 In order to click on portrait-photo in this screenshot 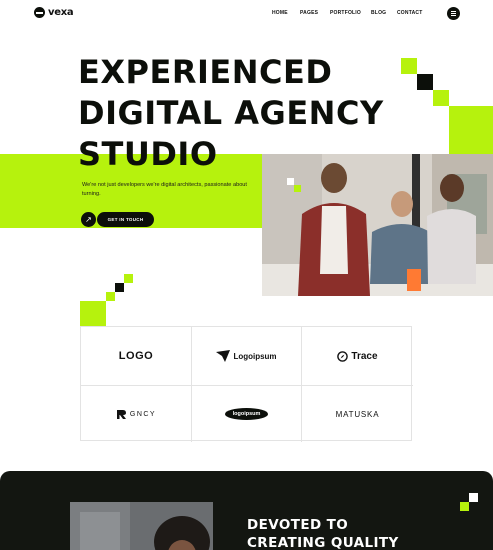, I will do `click(141, 526)`.